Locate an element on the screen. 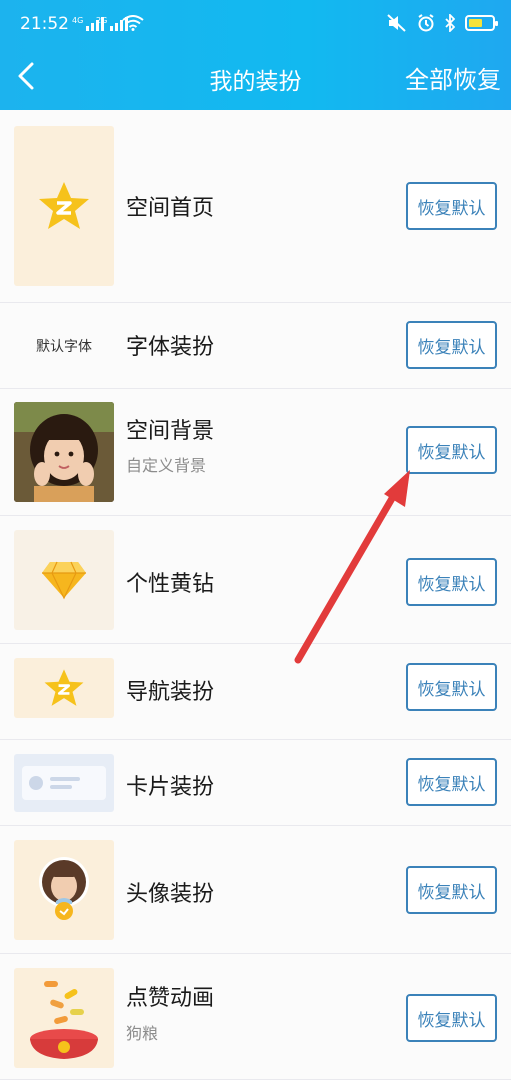 The image size is (511, 1080). yellow-diamond-icon is located at coordinates (64, 580).